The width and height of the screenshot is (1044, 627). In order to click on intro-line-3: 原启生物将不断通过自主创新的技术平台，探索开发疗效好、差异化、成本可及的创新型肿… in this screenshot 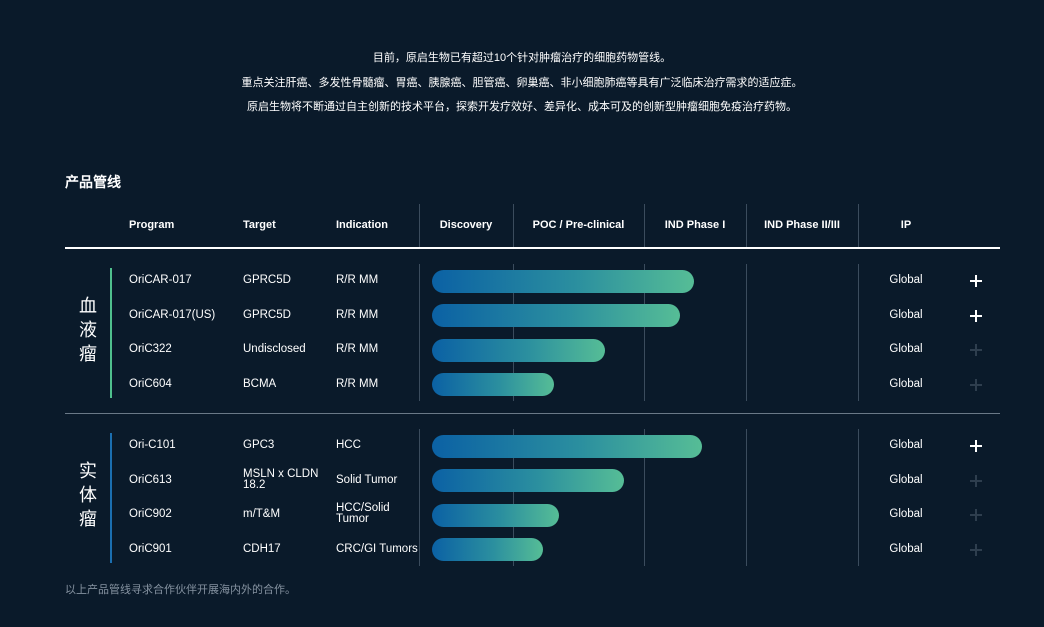, I will do `click(522, 107)`.